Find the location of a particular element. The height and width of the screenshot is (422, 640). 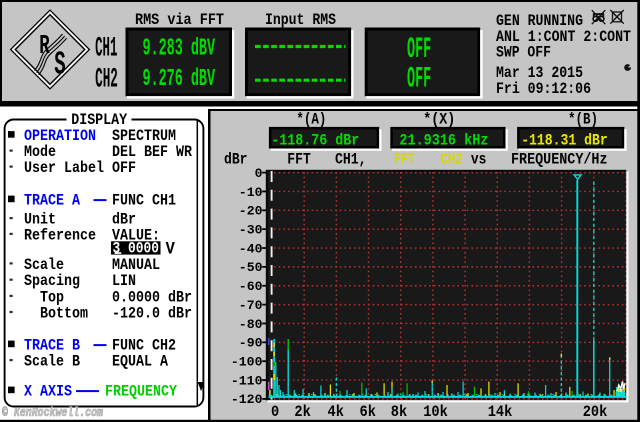

svg-text: FREQUENCY is located at coordinates (141, 392).